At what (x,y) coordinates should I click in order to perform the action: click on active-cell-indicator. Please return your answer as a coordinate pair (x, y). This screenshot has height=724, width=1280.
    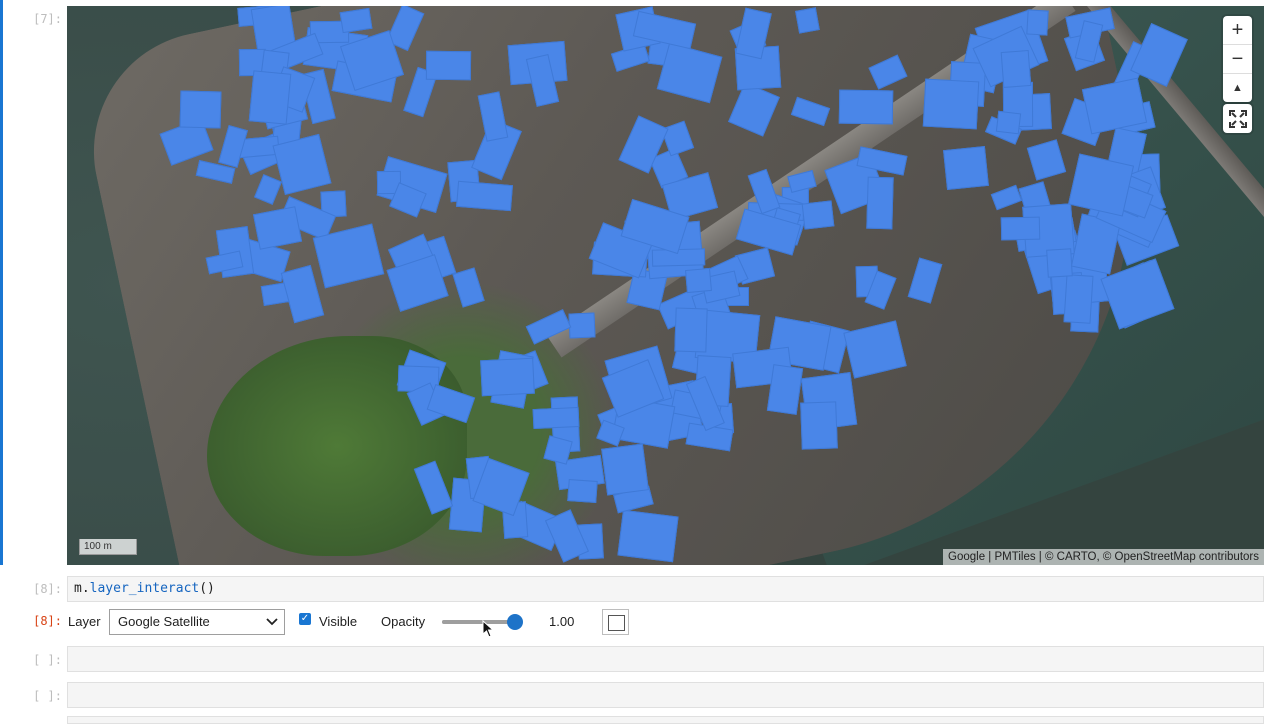
    Looking at the image, I should click on (1, 282).